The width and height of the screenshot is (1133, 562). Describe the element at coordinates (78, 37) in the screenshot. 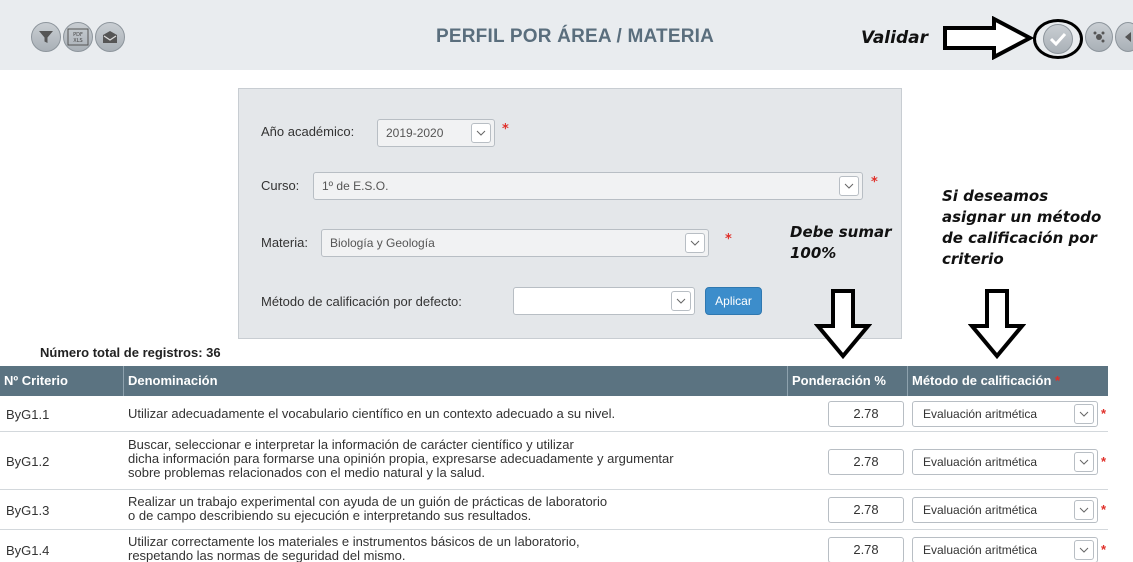

I see `pdf-xls-export-icon: PDF XLS` at that location.